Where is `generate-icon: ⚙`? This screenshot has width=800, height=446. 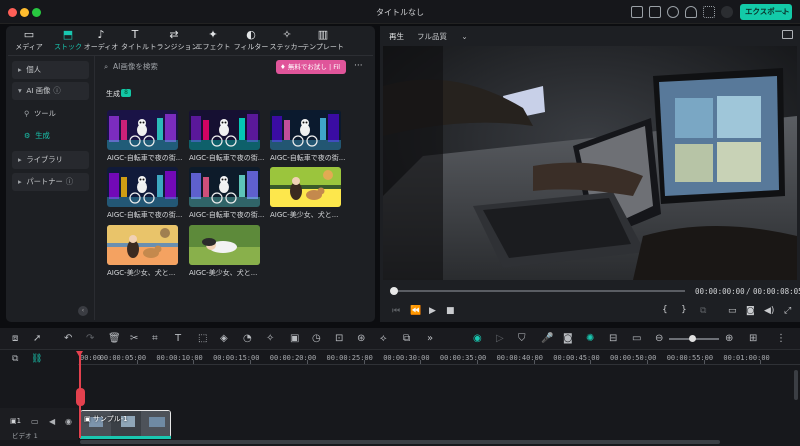
generate-icon: ⚙ is located at coordinates (27, 135).